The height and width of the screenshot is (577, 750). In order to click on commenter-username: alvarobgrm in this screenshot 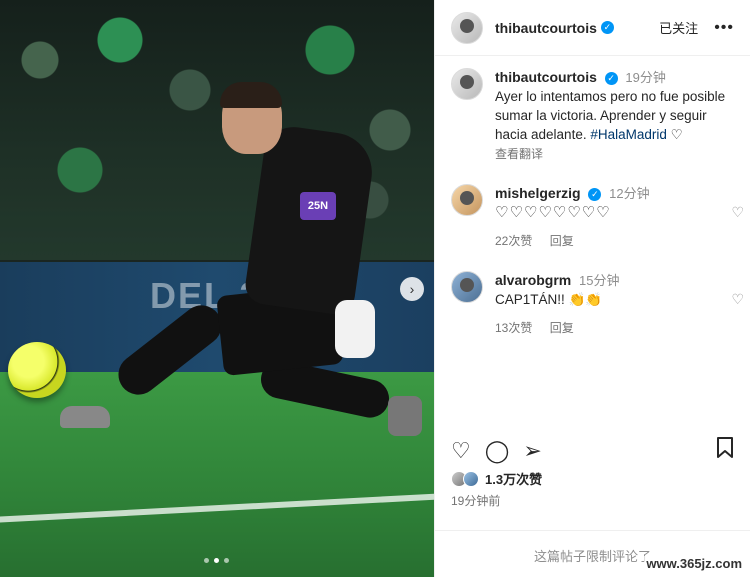, I will do `click(533, 280)`.